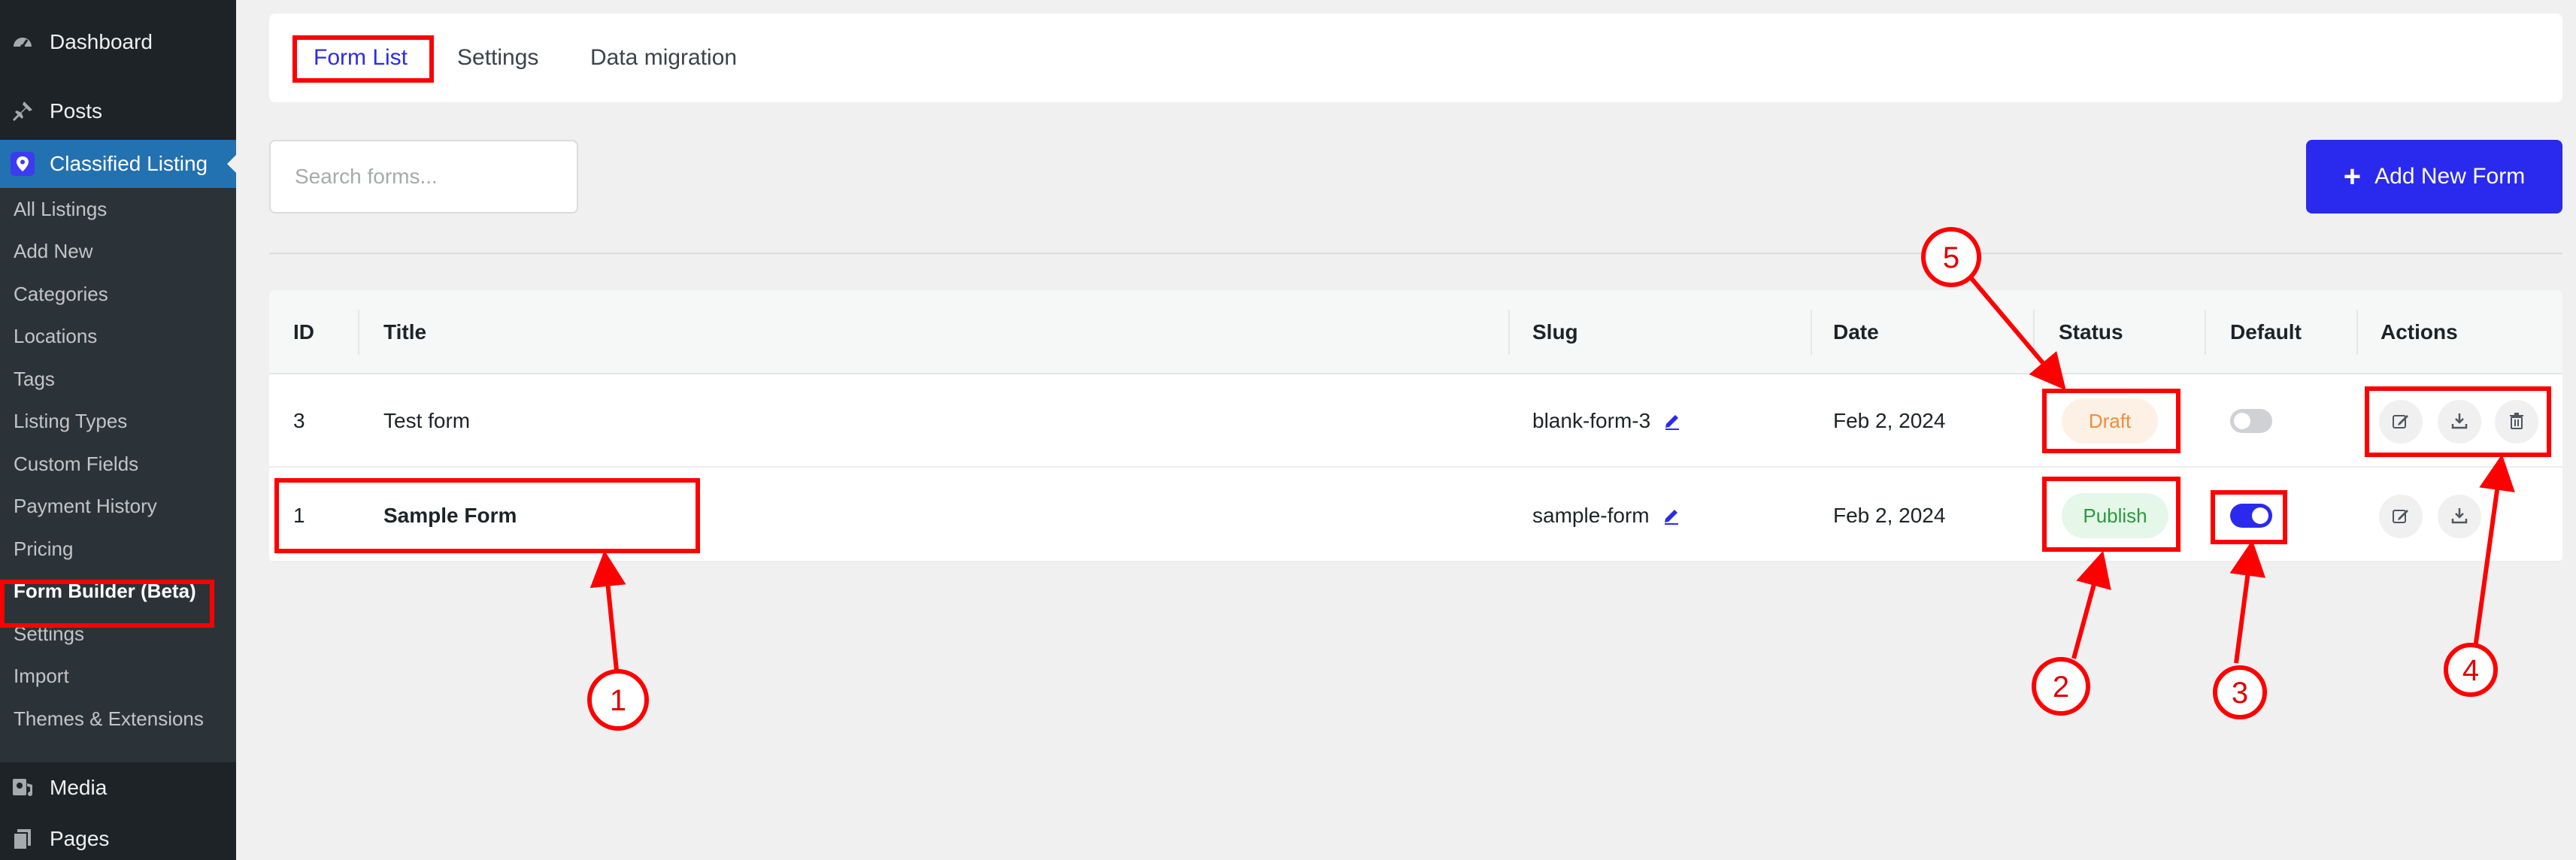  I want to click on active-indicator, so click(232, 164).